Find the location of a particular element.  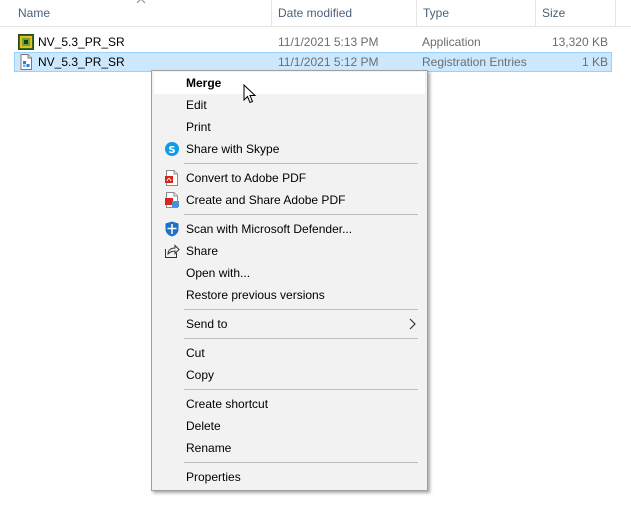

chevron-right-icon is located at coordinates (412, 324).